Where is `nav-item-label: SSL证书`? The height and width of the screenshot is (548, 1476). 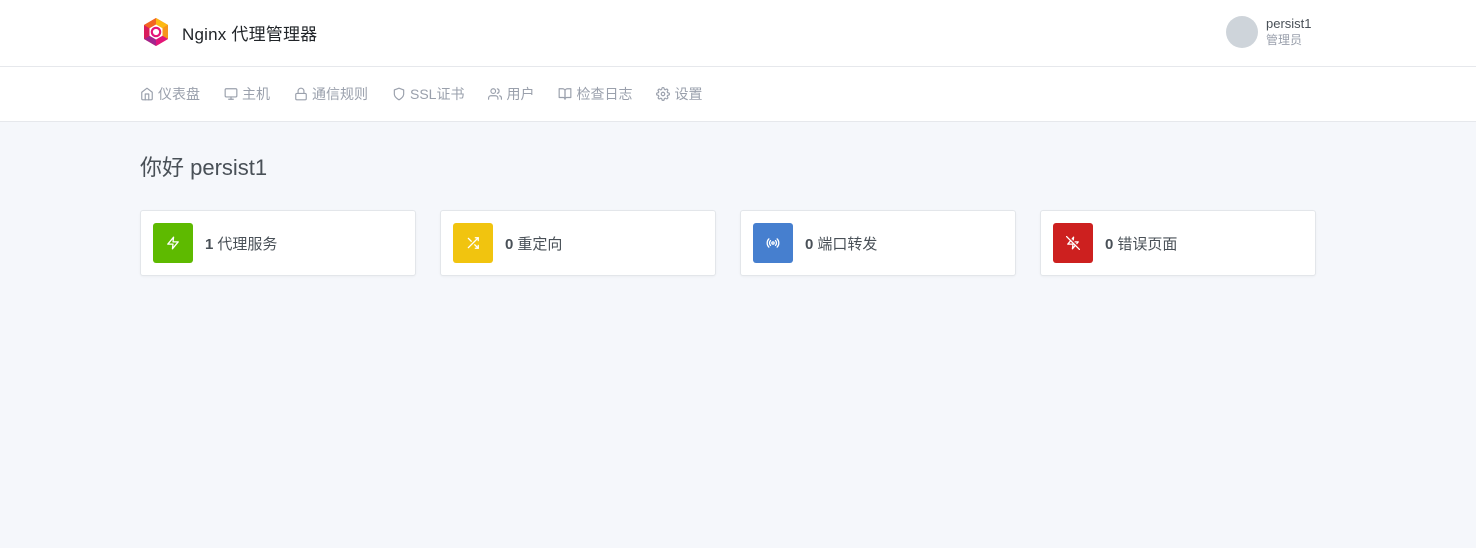 nav-item-label: SSL证书 is located at coordinates (437, 94).